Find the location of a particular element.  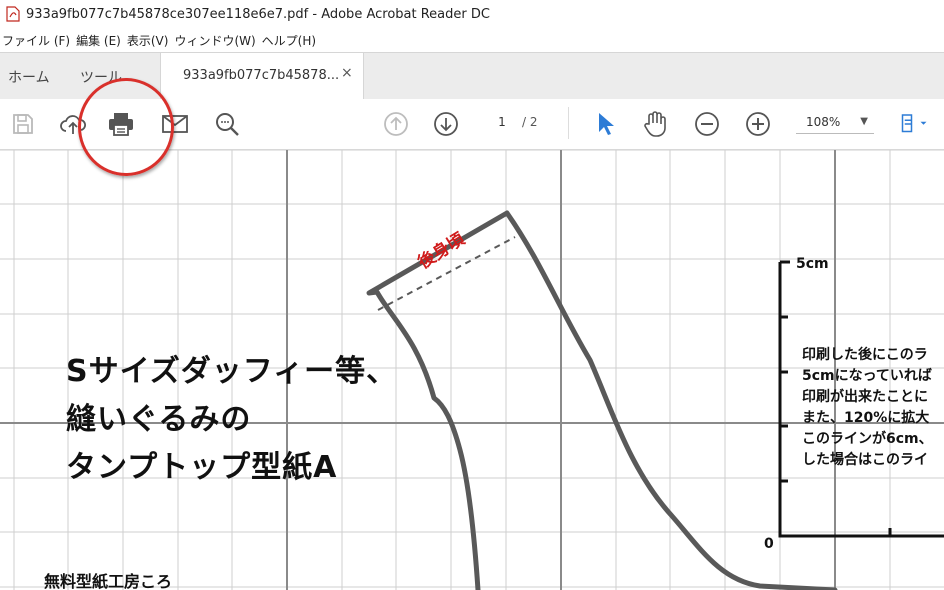

fit-page-icon is located at coordinates (914, 123).